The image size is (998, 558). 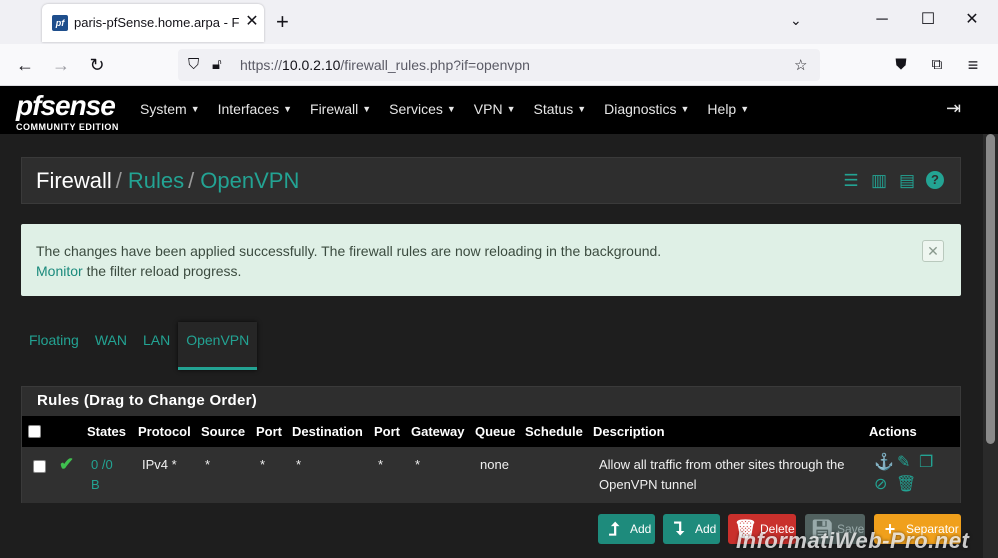 What do you see at coordinates (102, 475) in the screenshot?
I see `states-value: 0 /0 B` at bounding box center [102, 475].